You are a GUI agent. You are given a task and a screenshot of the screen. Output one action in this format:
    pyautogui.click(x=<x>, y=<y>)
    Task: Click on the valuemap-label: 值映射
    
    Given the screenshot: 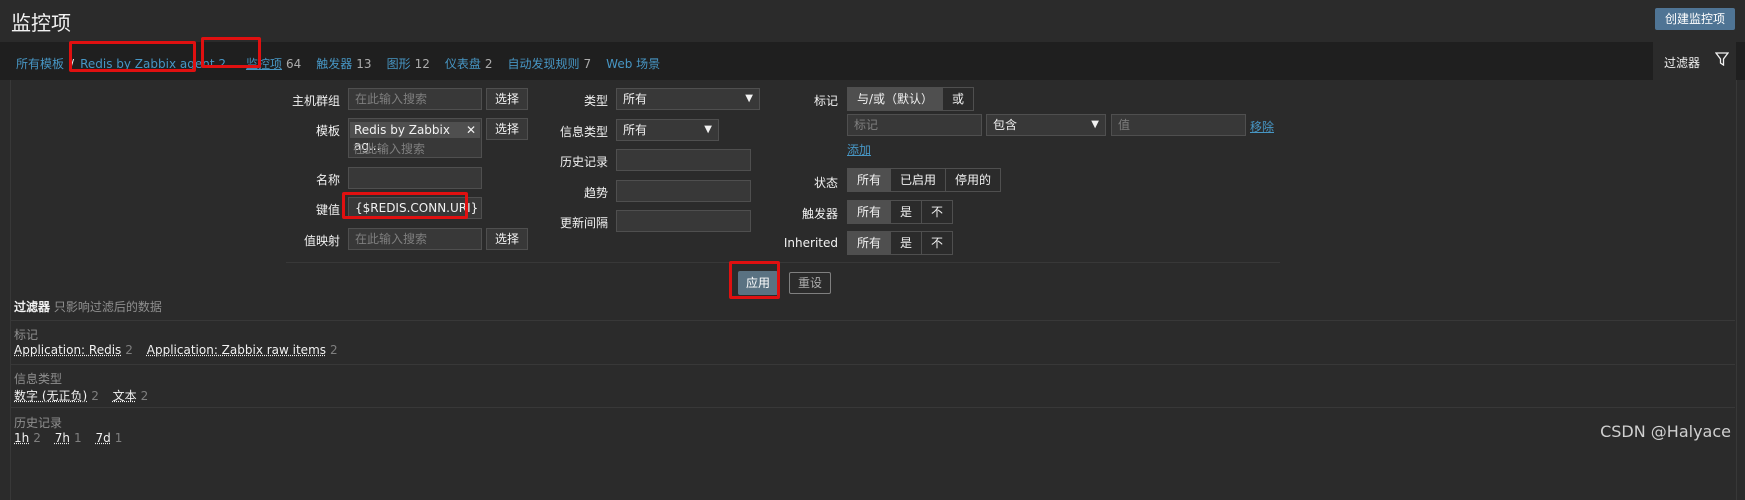 What is the action you would take?
    pyautogui.click(x=321, y=241)
    